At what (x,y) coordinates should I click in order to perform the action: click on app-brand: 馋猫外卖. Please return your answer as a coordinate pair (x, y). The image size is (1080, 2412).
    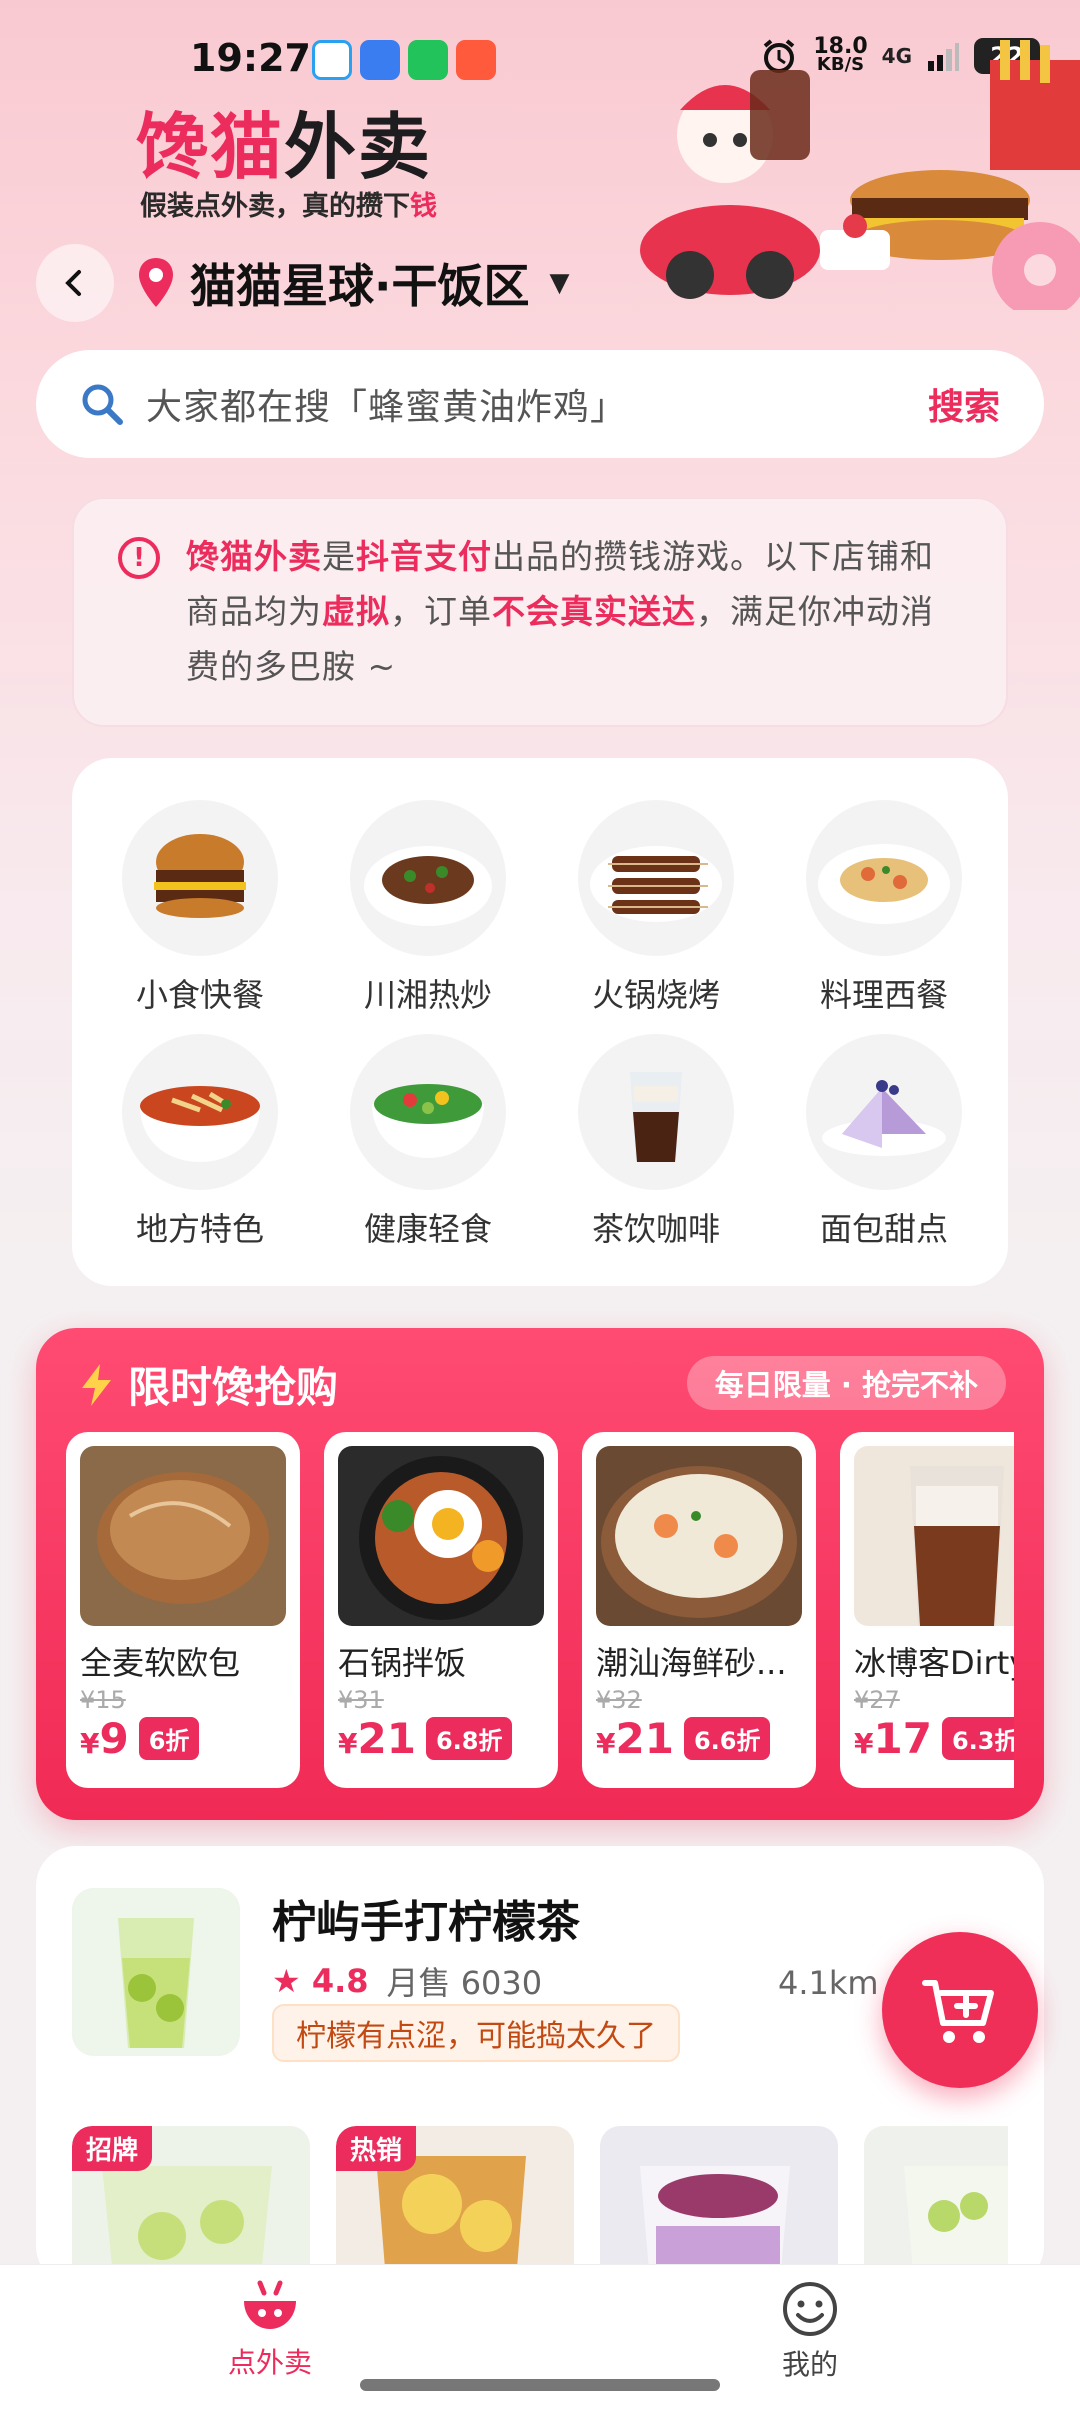
    Looking at the image, I should click on (284, 147).